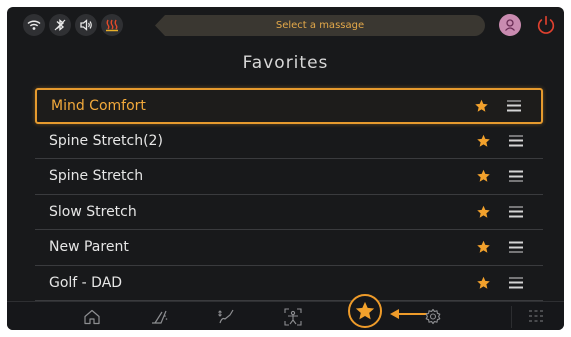 This screenshot has width=571, height=337. What do you see at coordinates (293, 317) in the screenshot?
I see `body-scan-icon` at bounding box center [293, 317].